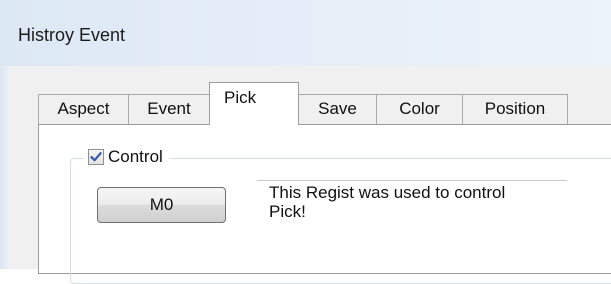 This screenshot has width=611, height=284. What do you see at coordinates (337, 109) in the screenshot?
I see `tab-save: Save` at bounding box center [337, 109].